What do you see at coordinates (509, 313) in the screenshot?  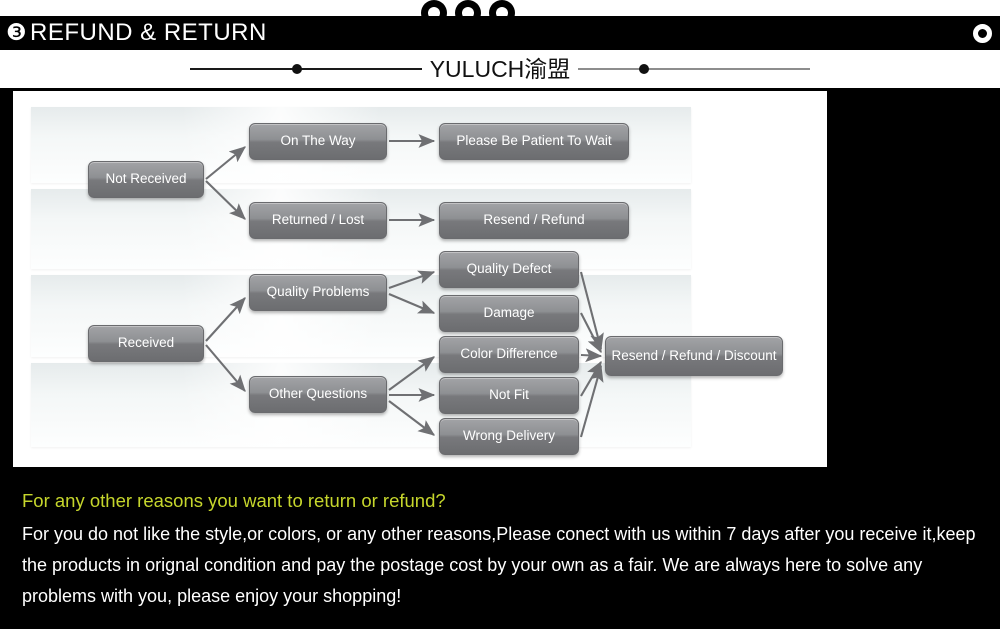 I see `flow-node-damage: Damage` at bounding box center [509, 313].